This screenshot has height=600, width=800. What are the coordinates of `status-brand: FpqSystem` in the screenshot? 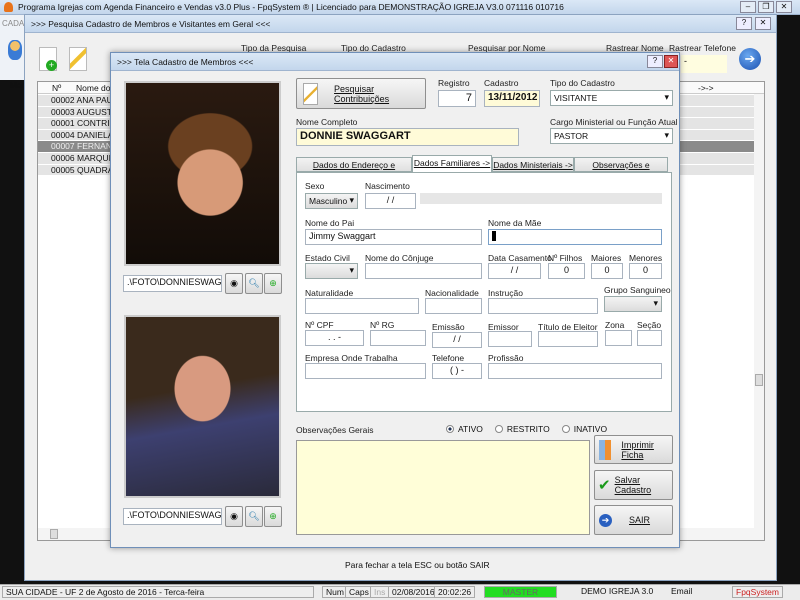 It's located at (757, 592).